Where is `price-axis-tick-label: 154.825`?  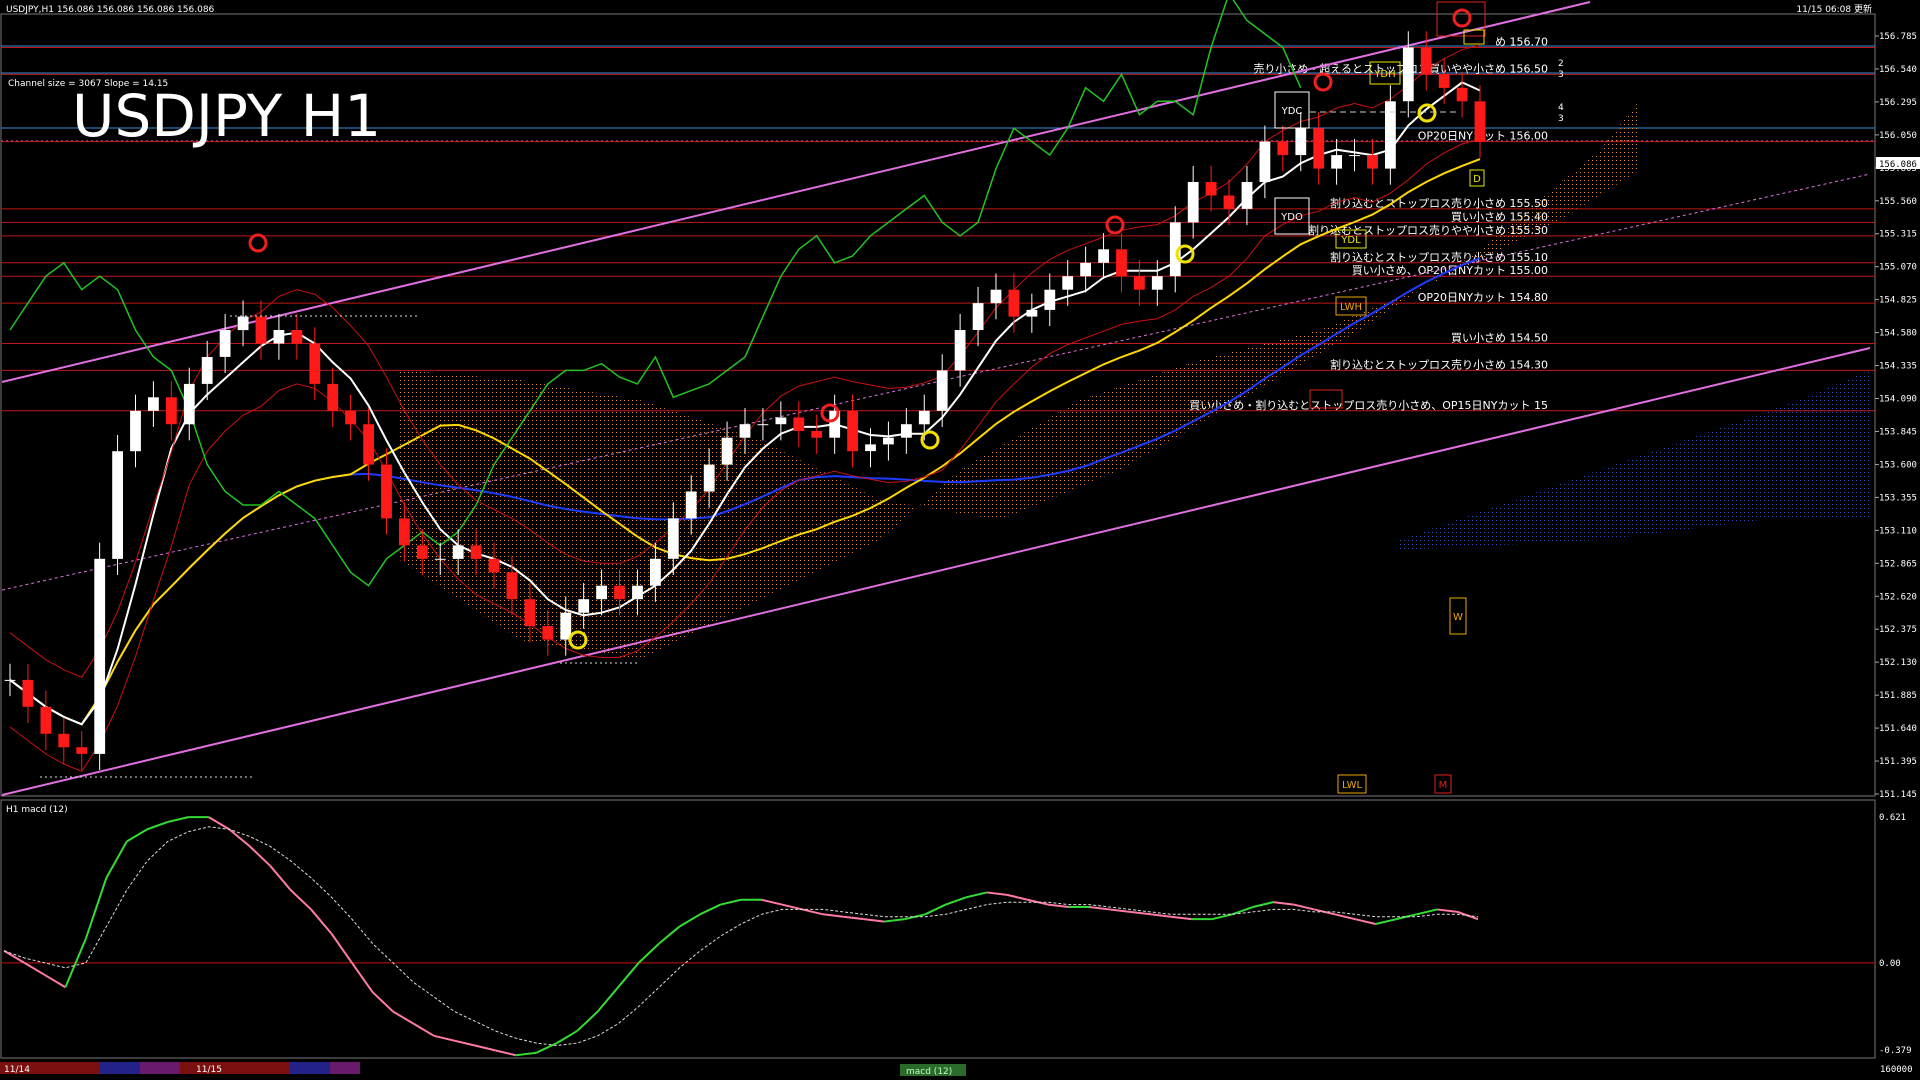
price-axis-tick-label: 154.825 is located at coordinates (1898, 301).